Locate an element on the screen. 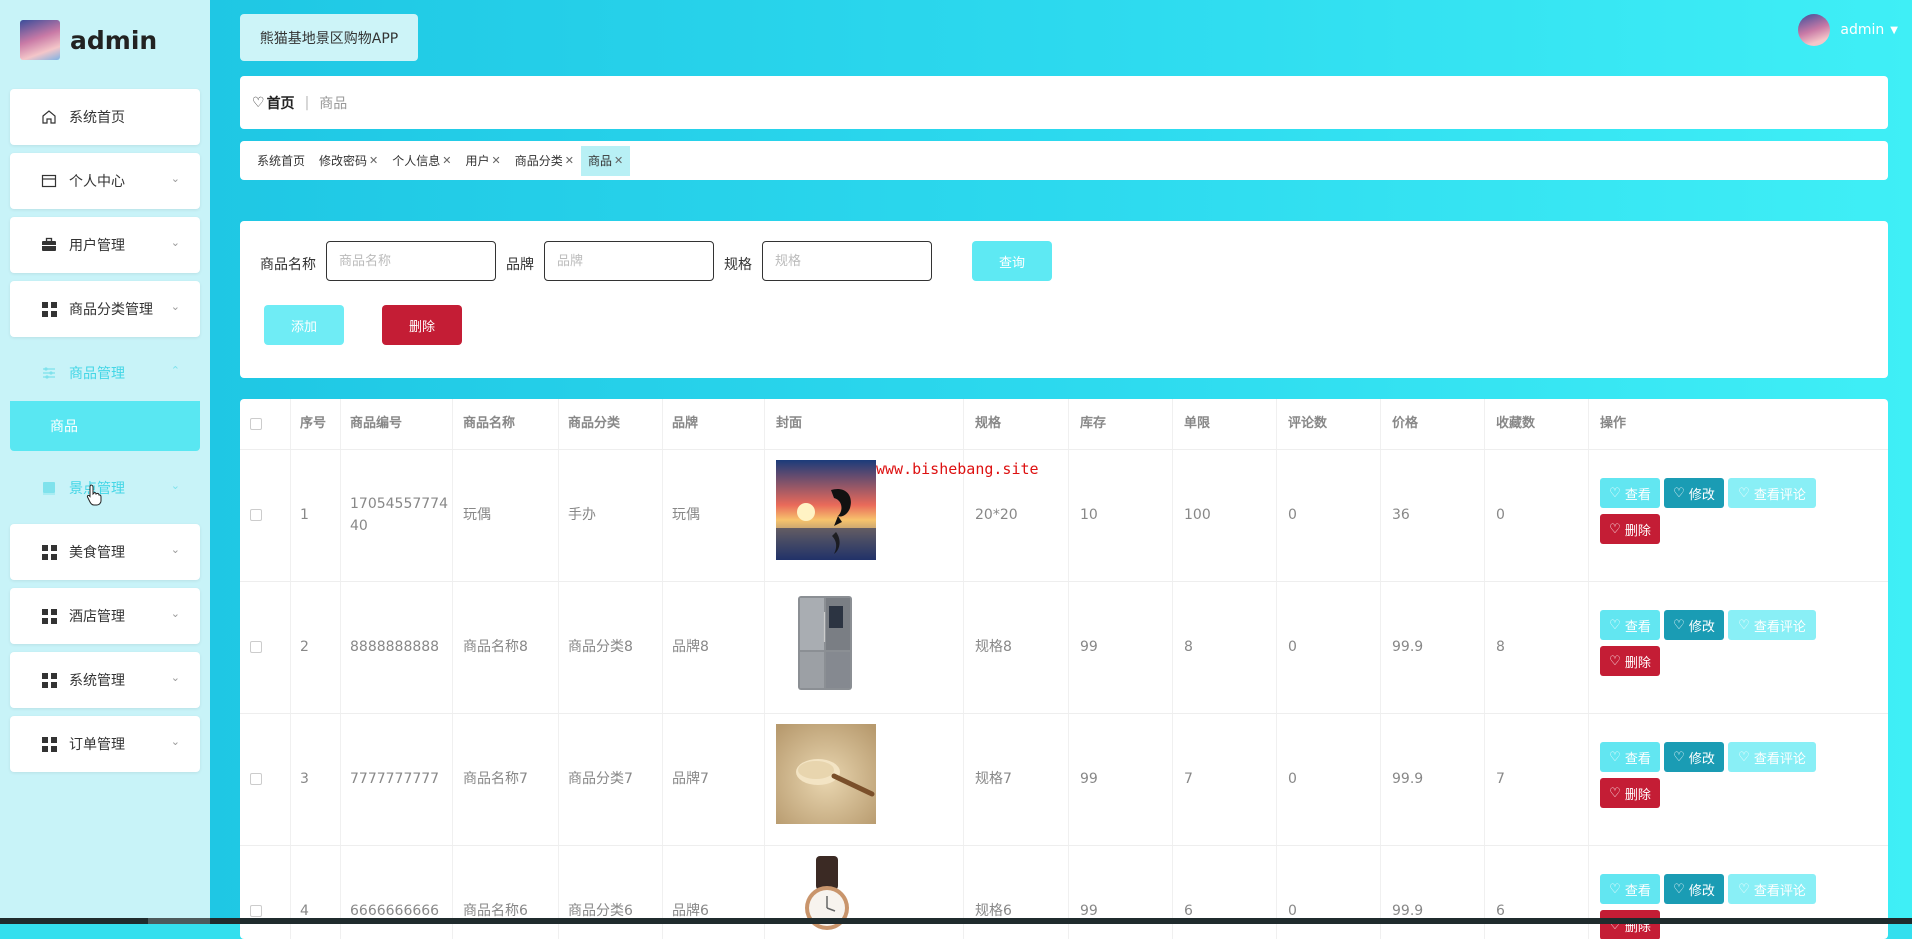 The image size is (1912, 939). sidebar-item-label: 用户管理 is located at coordinates (97, 246).